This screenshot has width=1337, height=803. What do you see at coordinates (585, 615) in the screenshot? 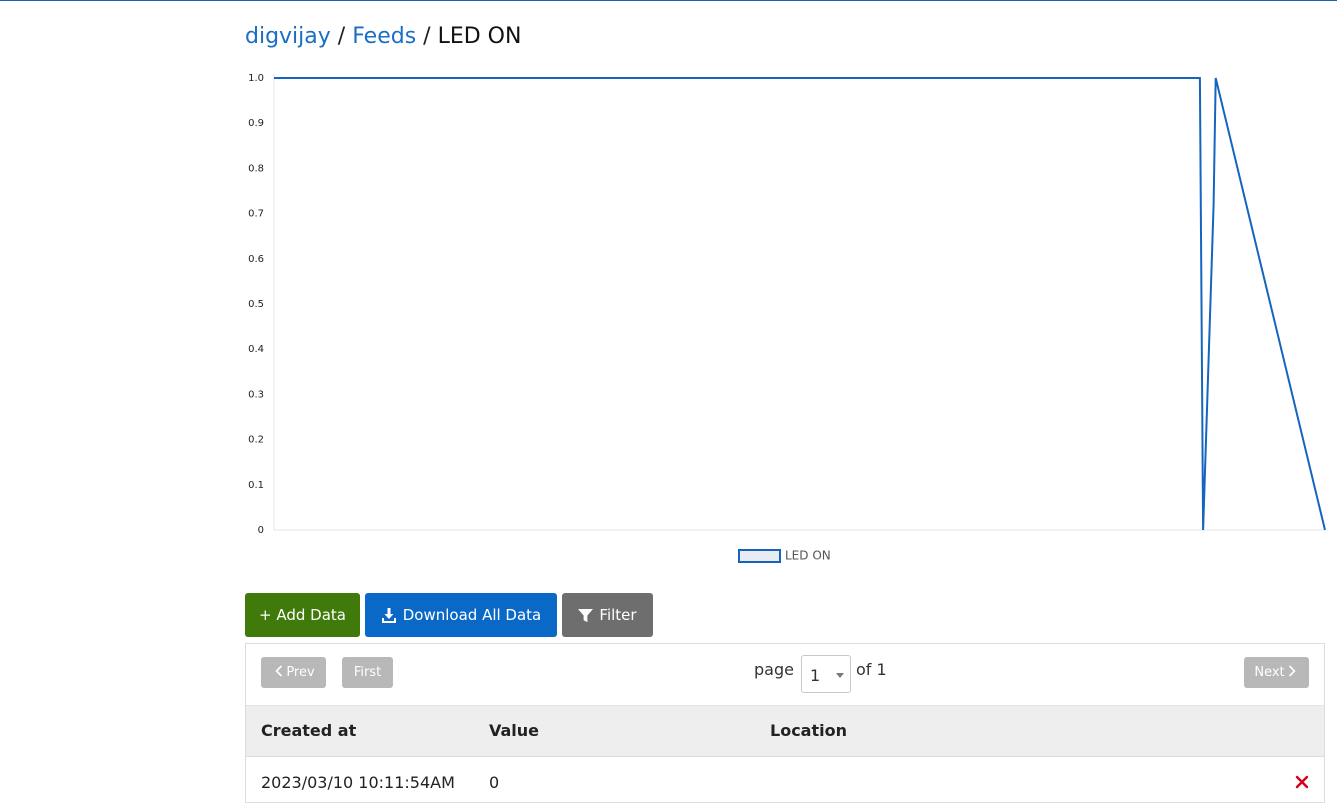
I see `filter-icon` at bounding box center [585, 615].